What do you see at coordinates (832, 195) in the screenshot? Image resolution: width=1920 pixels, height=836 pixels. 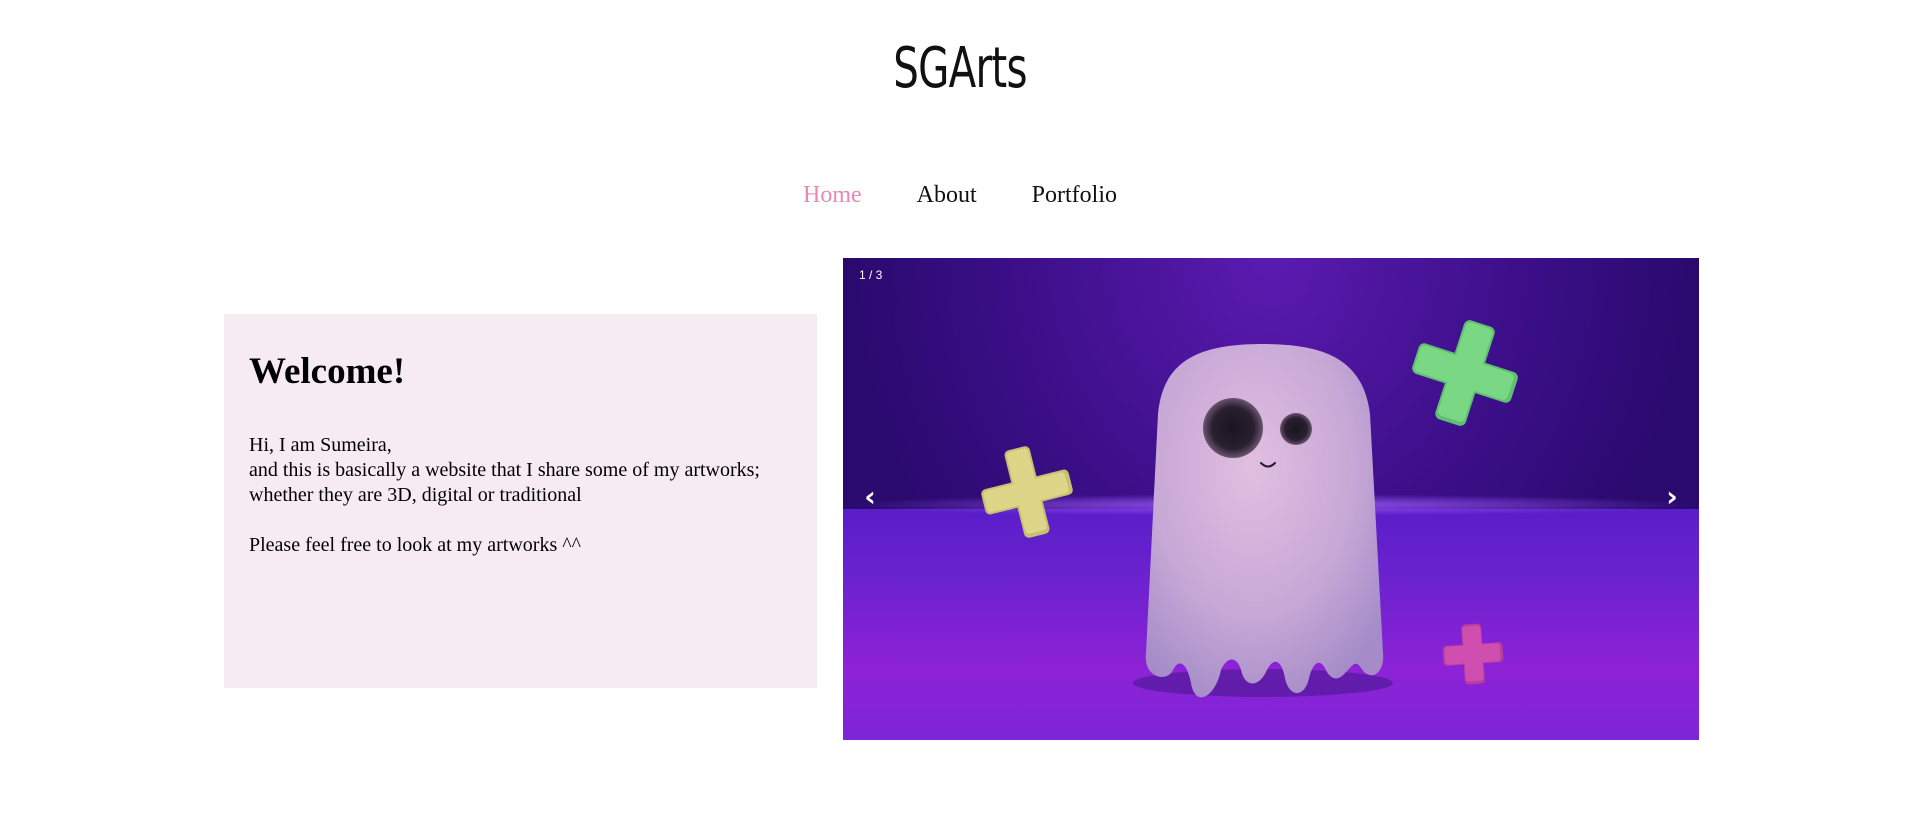 I see `nav-home-link: Home` at bounding box center [832, 195].